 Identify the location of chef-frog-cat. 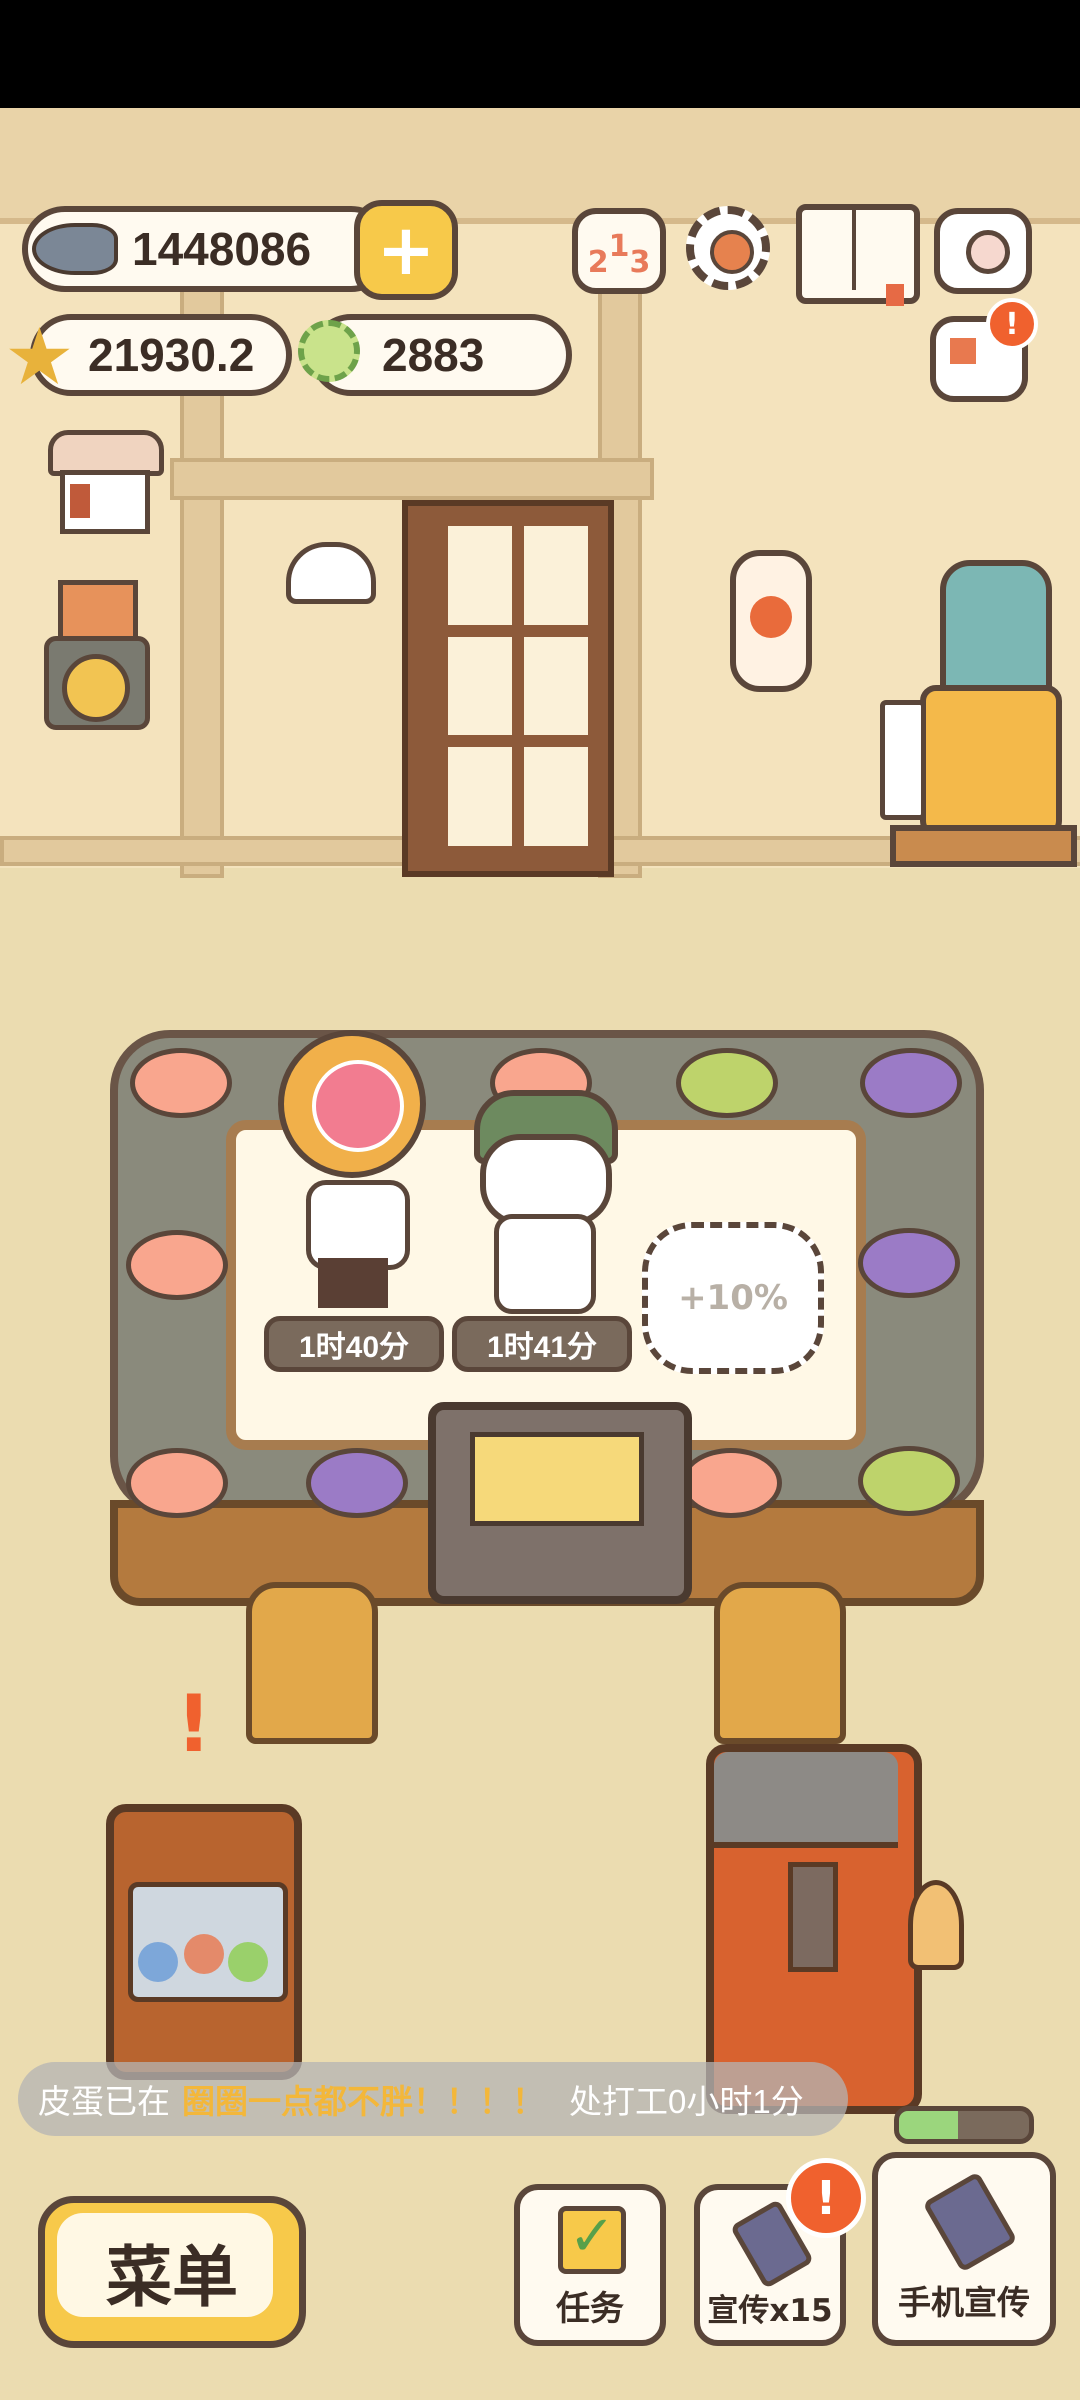
(544, 1202).